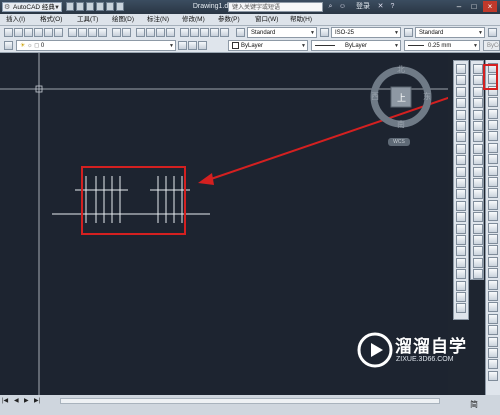 This screenshot has height=415, width=500. What do you see at coordinates (8, 45) in the screenshot?
I see `layer-properties-icon` at bounding box center [8, 45].